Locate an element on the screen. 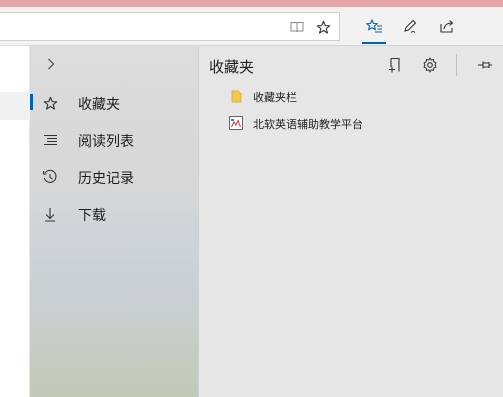 Image resolution: width=503 pixels, height=397 pixels. hub-nav-favorites: 收藏夹 is located at coordinates (114, 103).